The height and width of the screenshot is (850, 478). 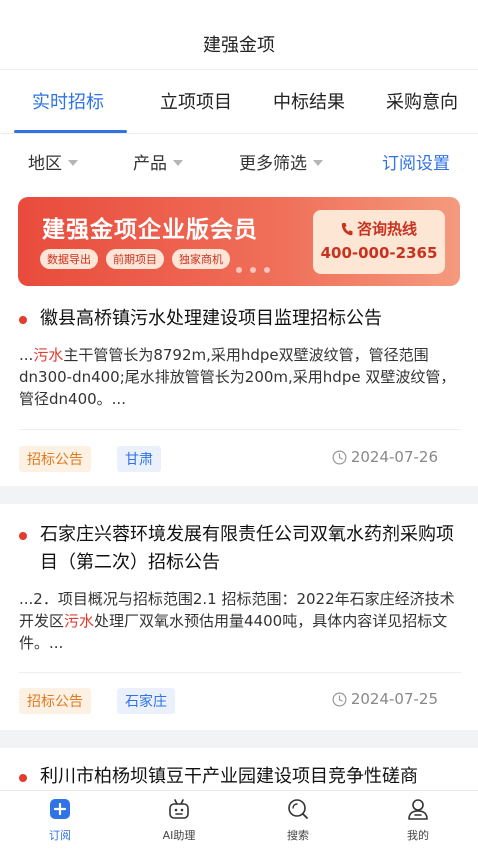 What do you see at coordinates (298, 835) in the screenshot?
I see `tabbar-label: 搜索` at bounding box center [298, 835].